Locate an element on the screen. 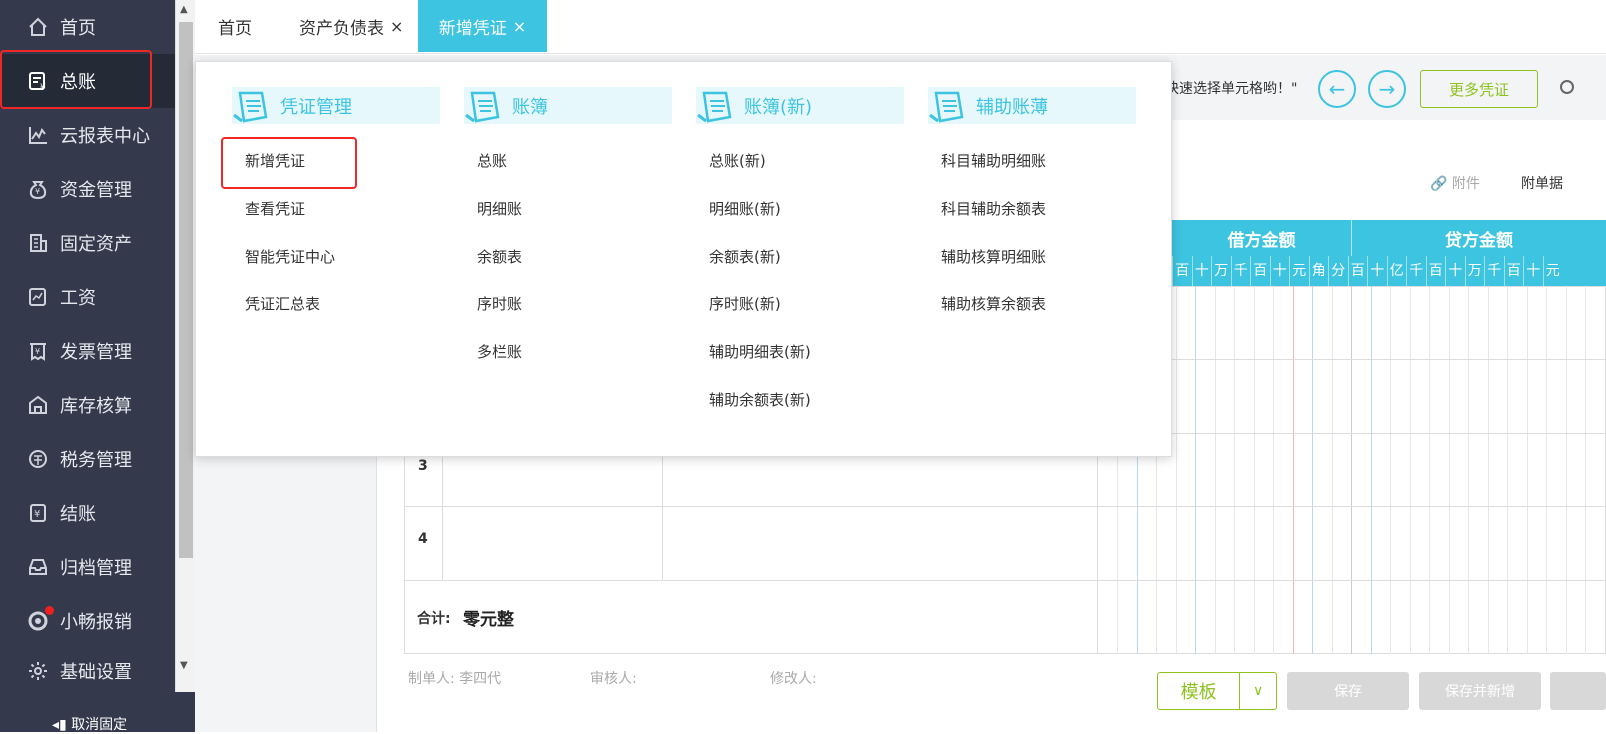  menu-item-voucher-summary: 凭证汇总表 is located at coordinates (282, 303).